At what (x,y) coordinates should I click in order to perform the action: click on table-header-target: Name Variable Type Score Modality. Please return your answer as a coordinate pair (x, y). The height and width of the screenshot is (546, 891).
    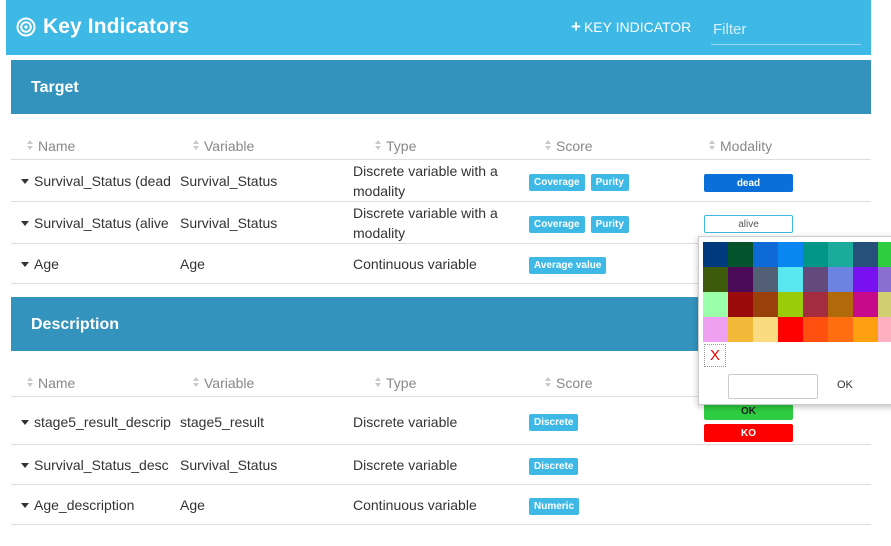
    Looking at the image, I should click on (441, 142).